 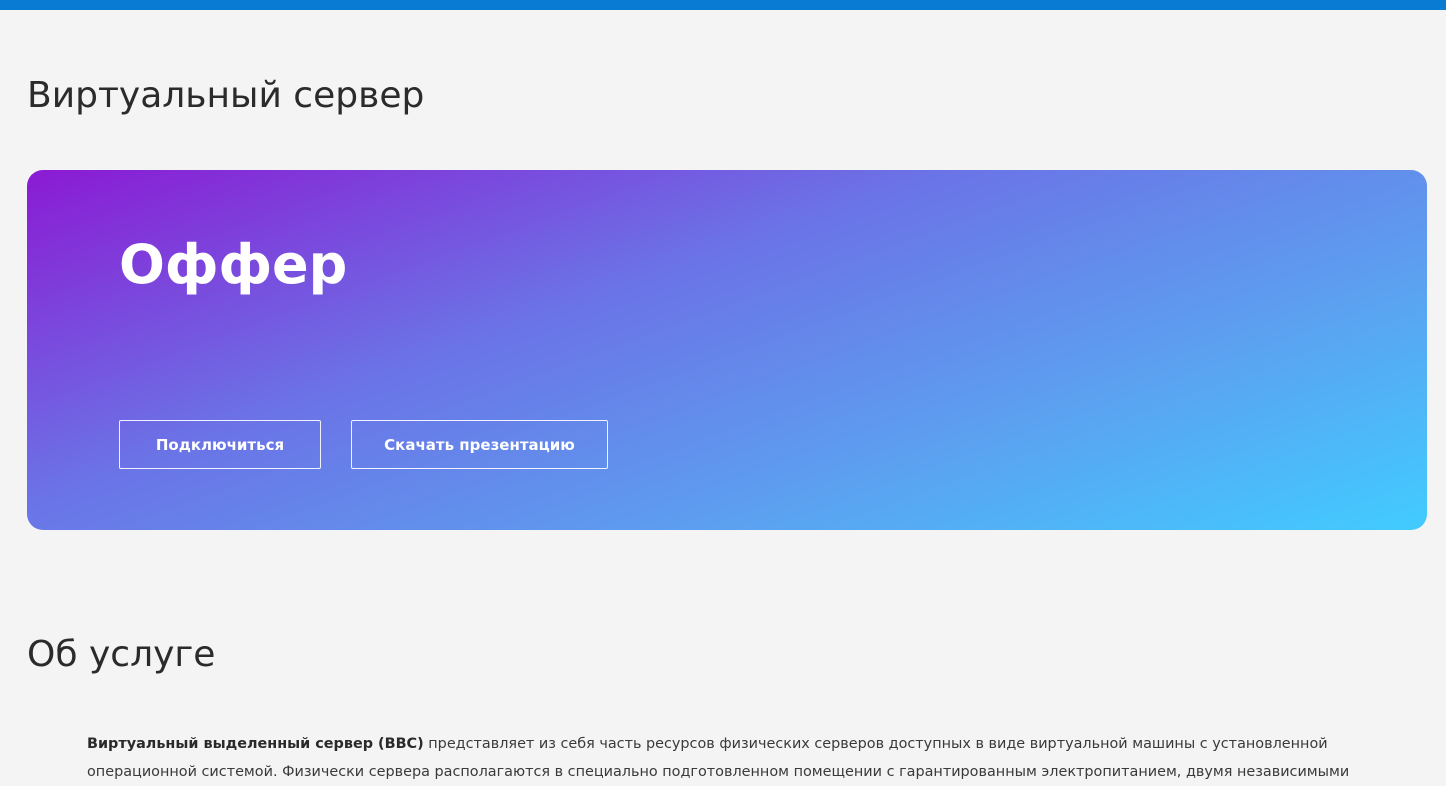 What do you see at coordinates (723, 5) in the screenshot?
I see `top-accent-bar` at bounding box center [723, 5].